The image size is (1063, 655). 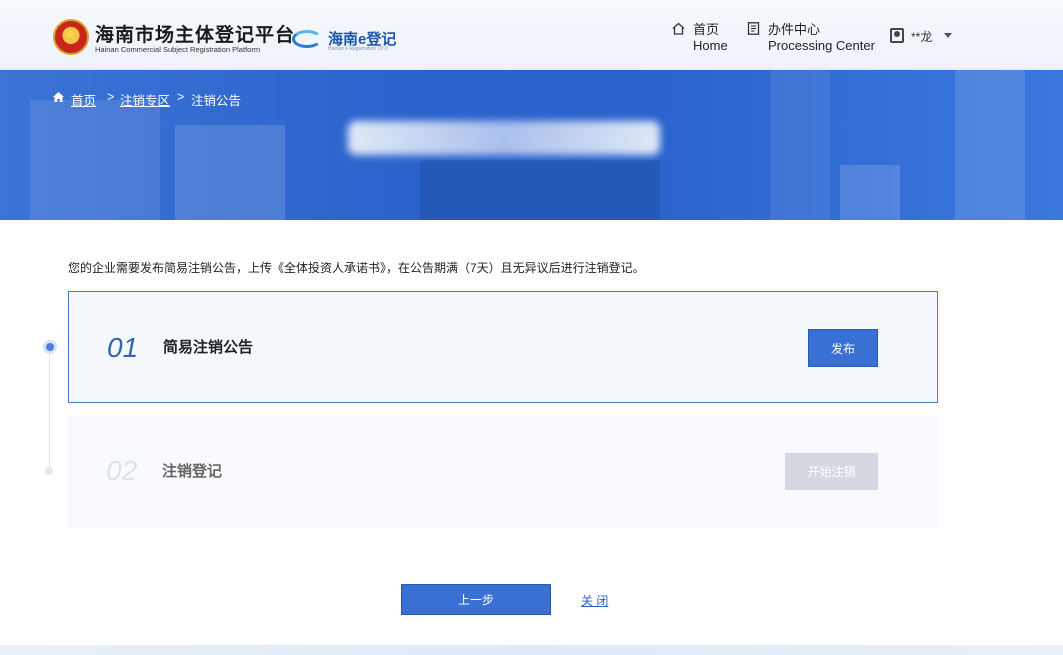 What do you see at coordinates (503, 347) in the screenshot?
I see `step-card-simple-cancellation-notice: 01 简易注销公告 发布` at bounding box center [503, 347].